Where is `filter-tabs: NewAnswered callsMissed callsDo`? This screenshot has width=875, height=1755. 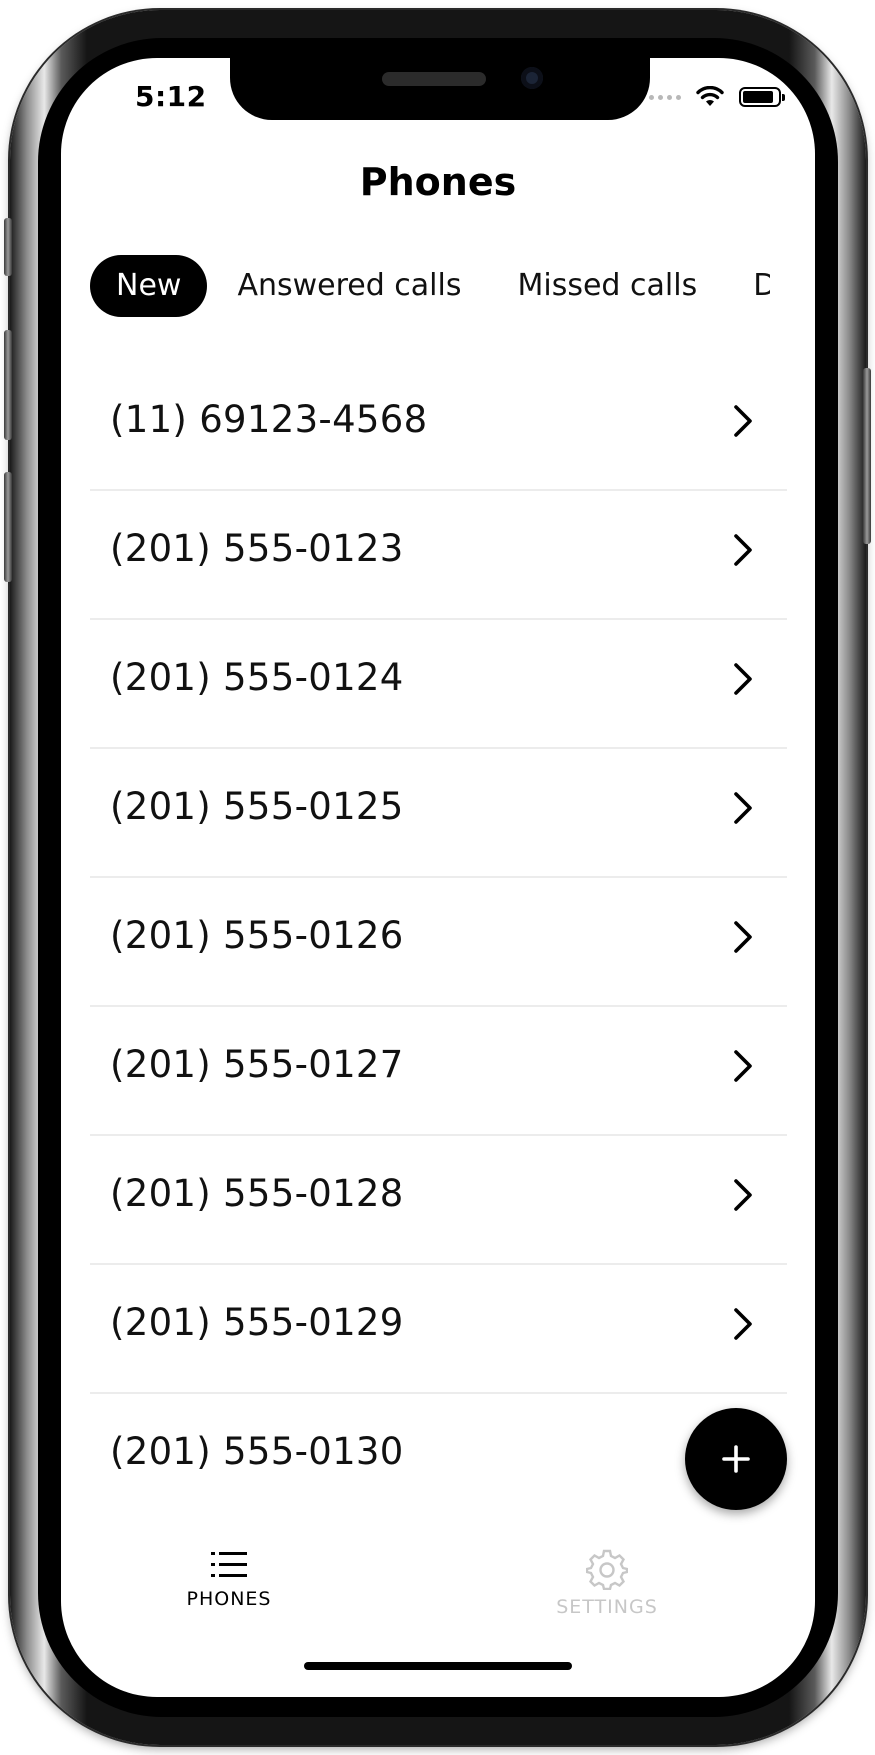 filter-tabs: NewAnswered callsMissed callsDo is located at coordinates (430, 286).